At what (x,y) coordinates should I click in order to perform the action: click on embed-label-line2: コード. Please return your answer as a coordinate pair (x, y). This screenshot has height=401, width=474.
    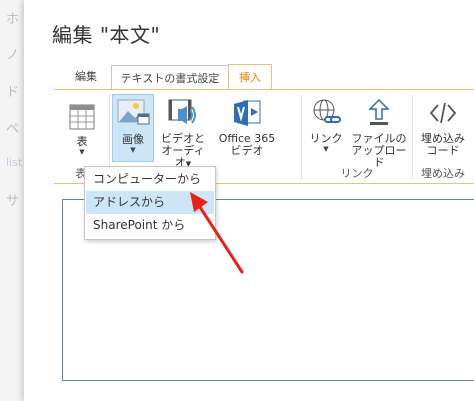
    Looking at the image, I should click on (443, 150).